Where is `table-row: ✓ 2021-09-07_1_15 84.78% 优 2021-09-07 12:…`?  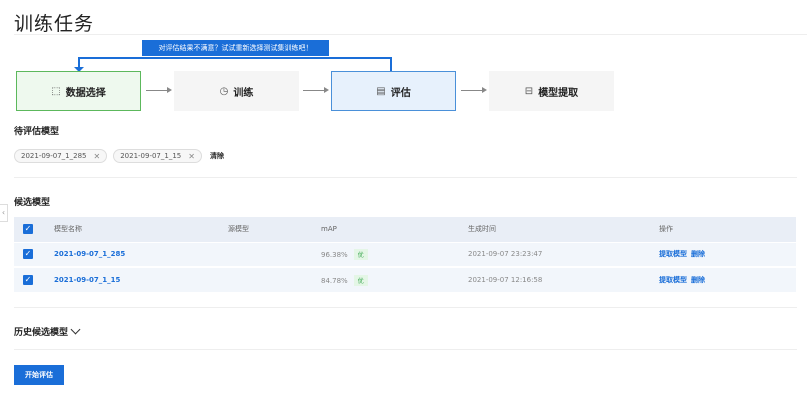 table-row: ✓ 2021-09-07_1_15 84.78% 优 2021-09-07 12:… is located at coordinates (405, 279).